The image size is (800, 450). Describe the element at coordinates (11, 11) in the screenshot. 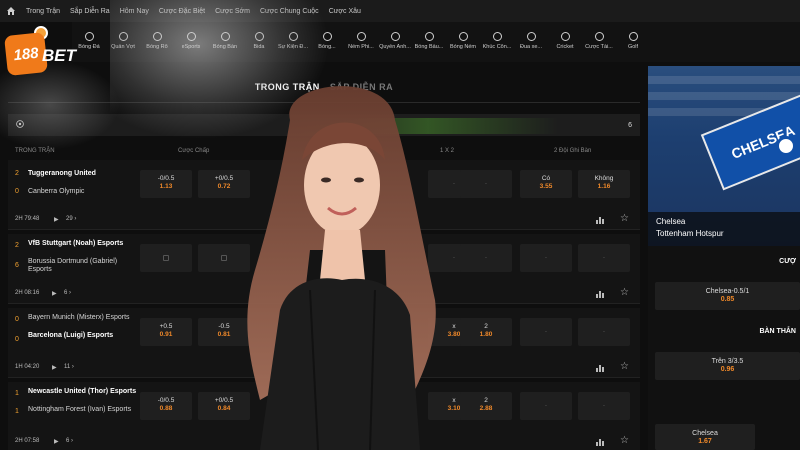

I see `home-icon` at that location.